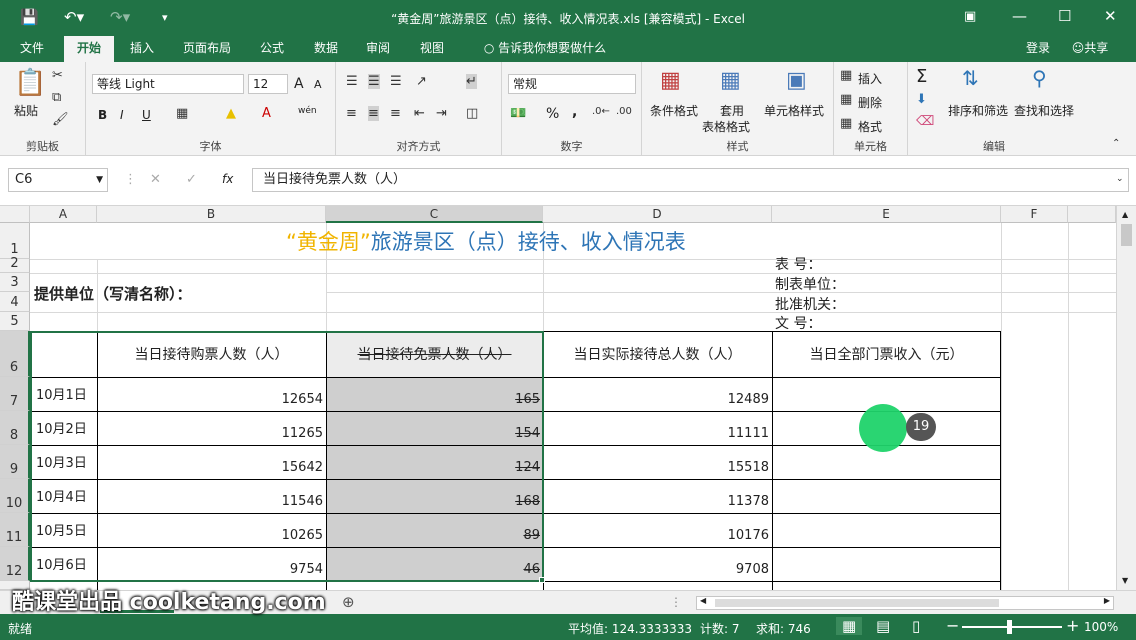 This screenshot has width=1136, height=640. Describe the element at coordinates (1039, 78) in the screenshot. I see `find-icon: ⚲` at that location.